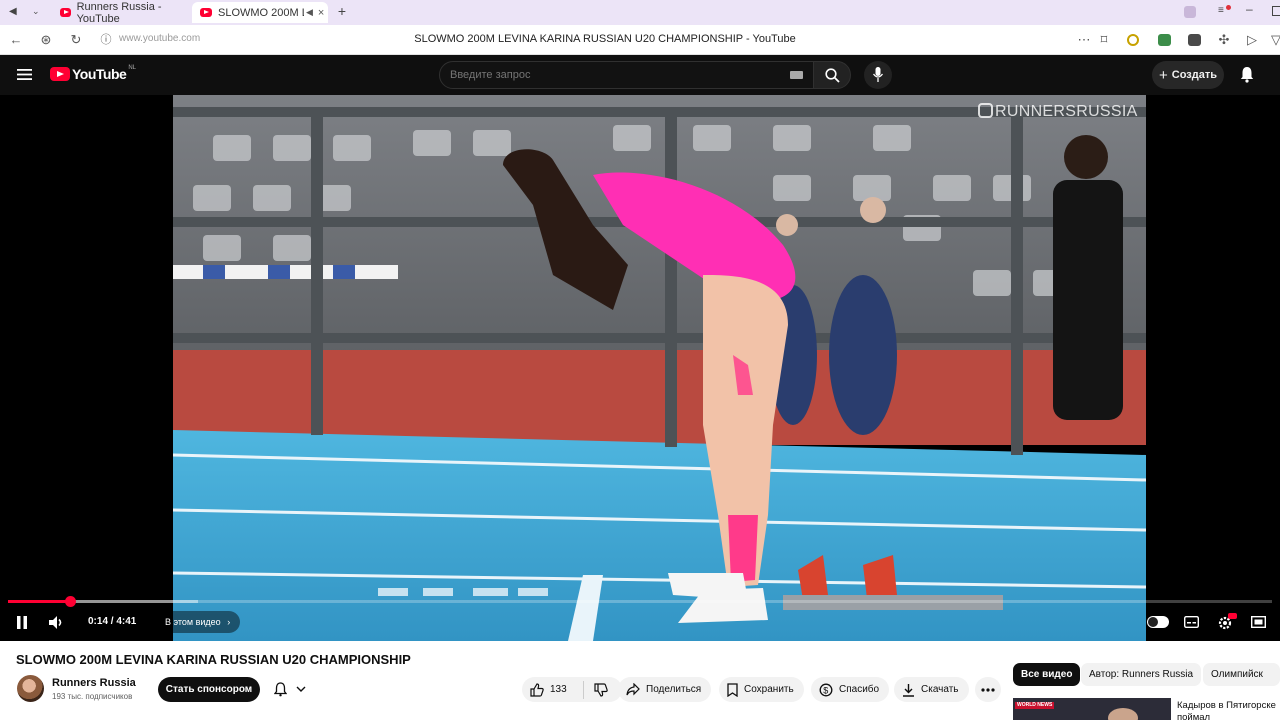  What do you see at coordinates (583, 689) in the screenshot?
I see `divider` at bounding box center [583, 689].